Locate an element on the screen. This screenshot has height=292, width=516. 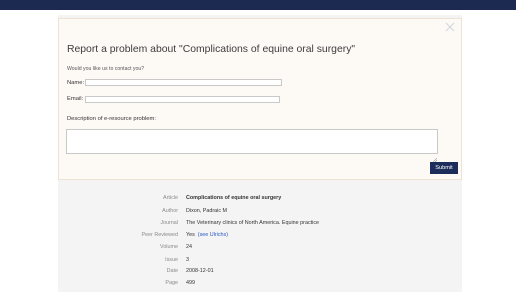
volume-label: Volume is located at coordinates (169, 247).